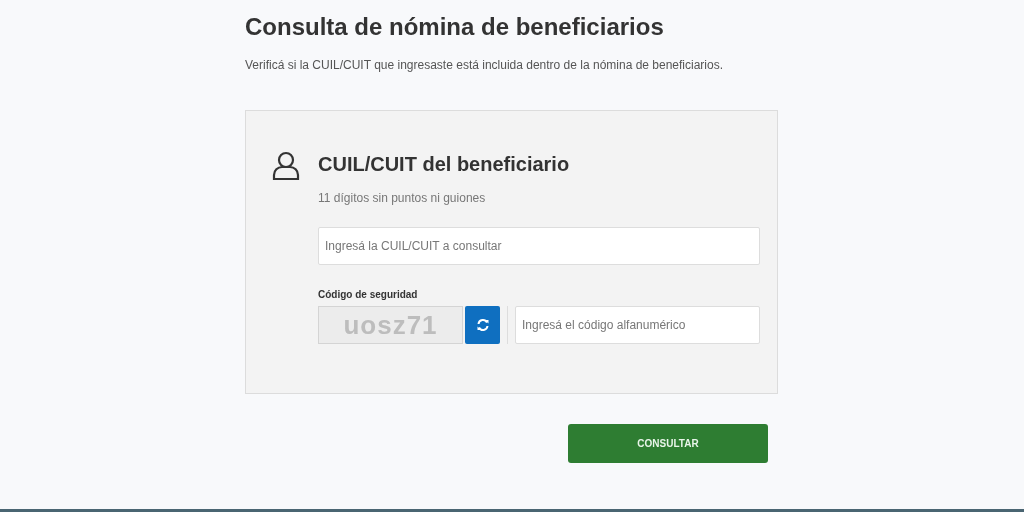  What do you see at coordinates (539, 246) in the screenshot?
I see `cuil-input-field: Ingresá la CUIL/CUIT a consultar` at bounding box center [539, 246].